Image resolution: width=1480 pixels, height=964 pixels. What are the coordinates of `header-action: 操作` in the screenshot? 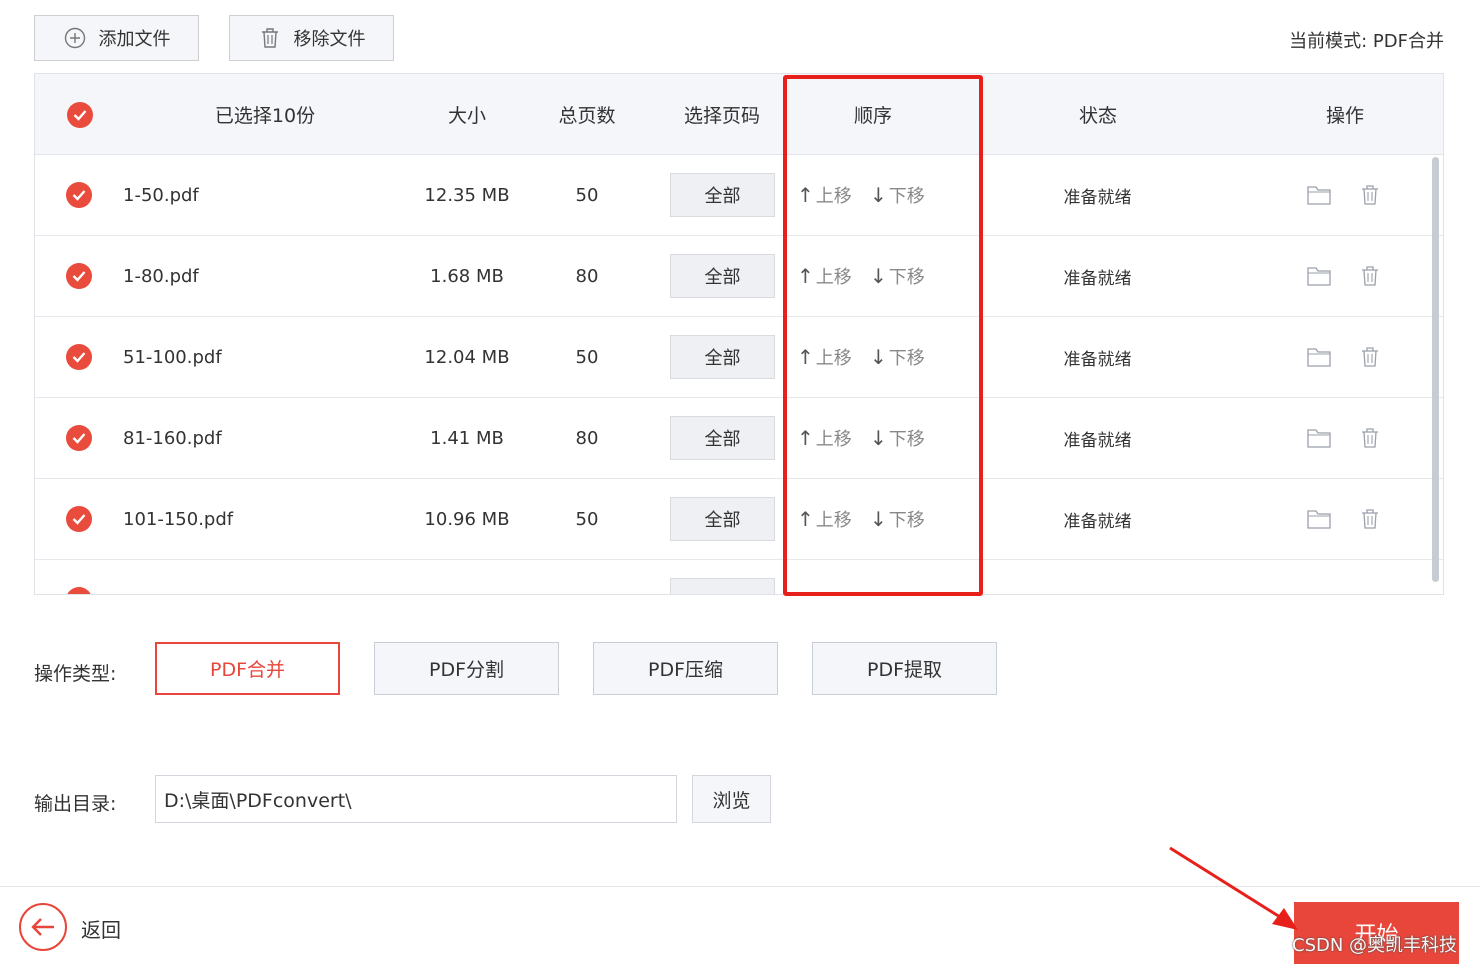 It's located at (1344, 116).